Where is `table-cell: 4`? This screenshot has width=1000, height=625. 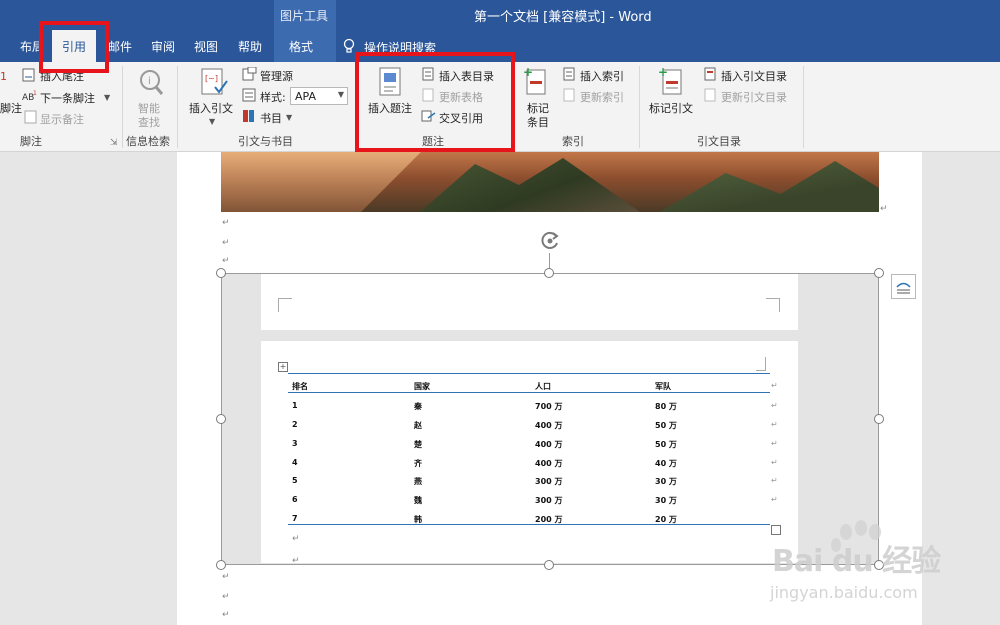 table-cell: 4 is located at coordinates (295, 462).